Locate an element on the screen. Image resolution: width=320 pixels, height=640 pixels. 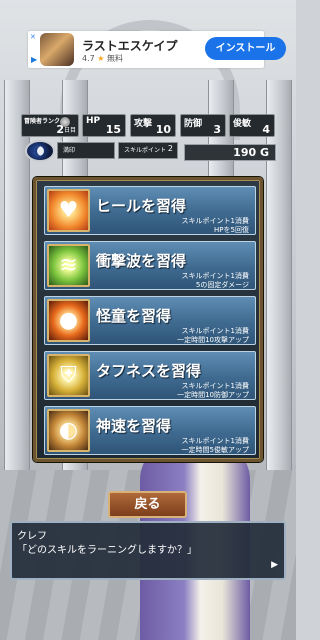
moon-emblem-icon is located at coordinates (40, 151).